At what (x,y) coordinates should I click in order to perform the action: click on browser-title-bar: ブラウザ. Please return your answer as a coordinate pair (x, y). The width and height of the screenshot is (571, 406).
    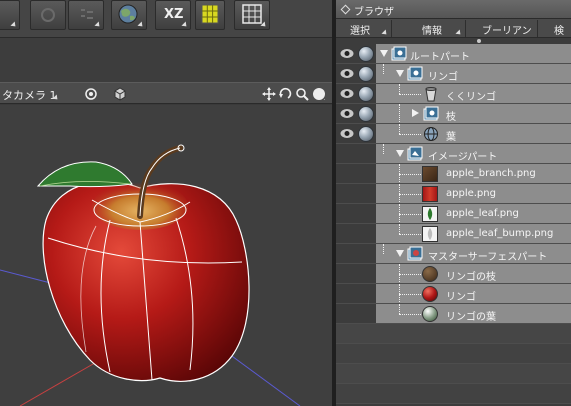
    Looking at the image, I should click on (453, 9).